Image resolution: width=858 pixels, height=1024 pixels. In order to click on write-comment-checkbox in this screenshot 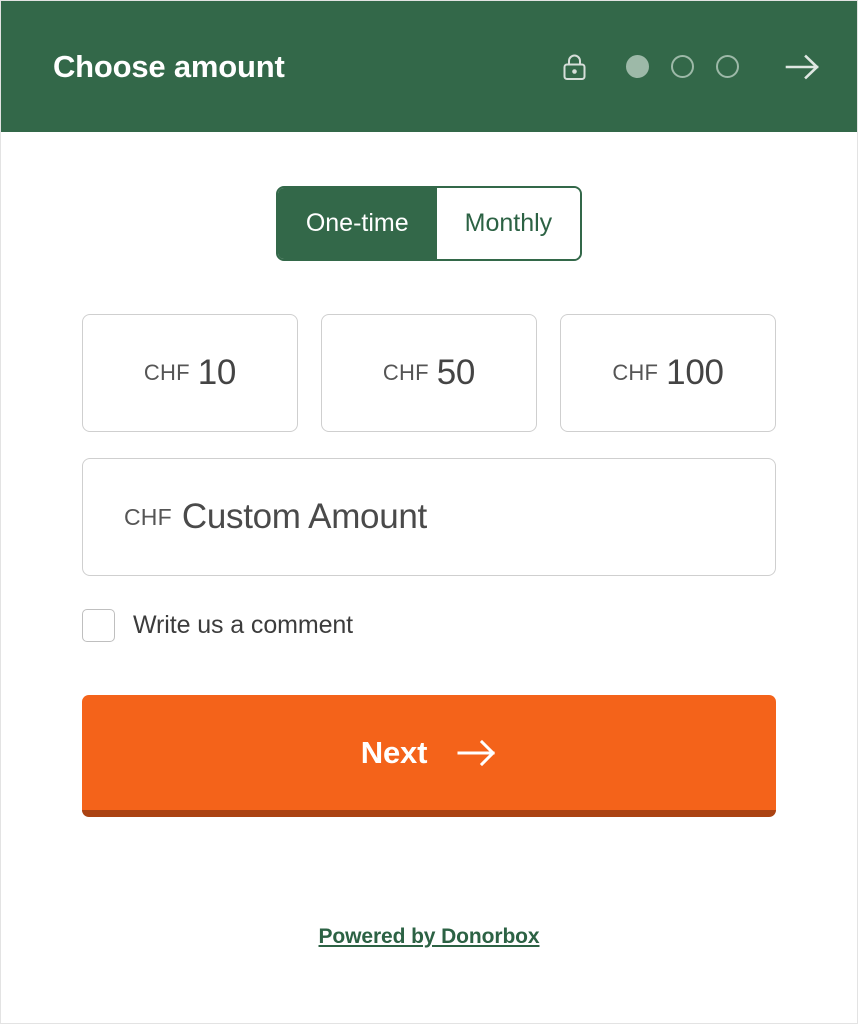, I will do `click(98, 625)`.